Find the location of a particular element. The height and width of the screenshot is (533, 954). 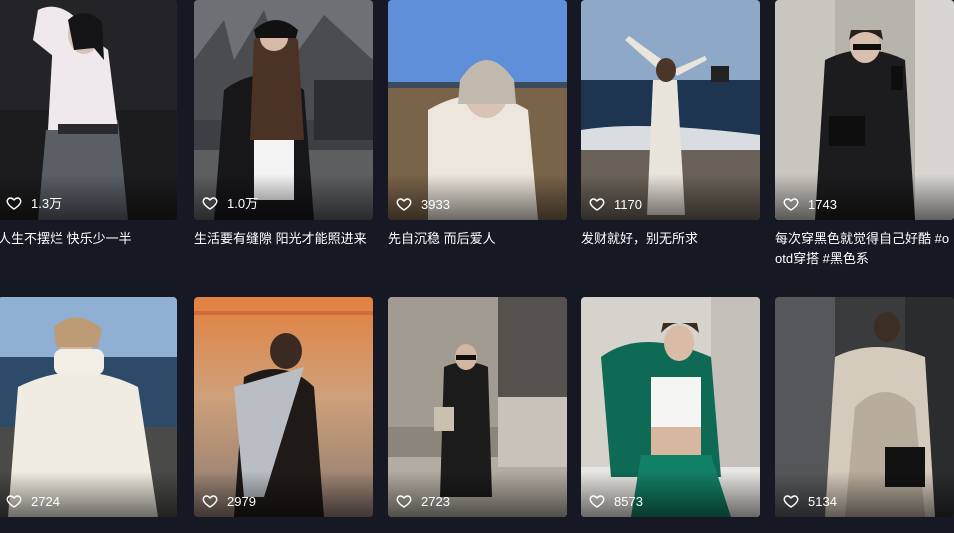

like-count-text: 1.0万 is located at coordinates (243, 203).